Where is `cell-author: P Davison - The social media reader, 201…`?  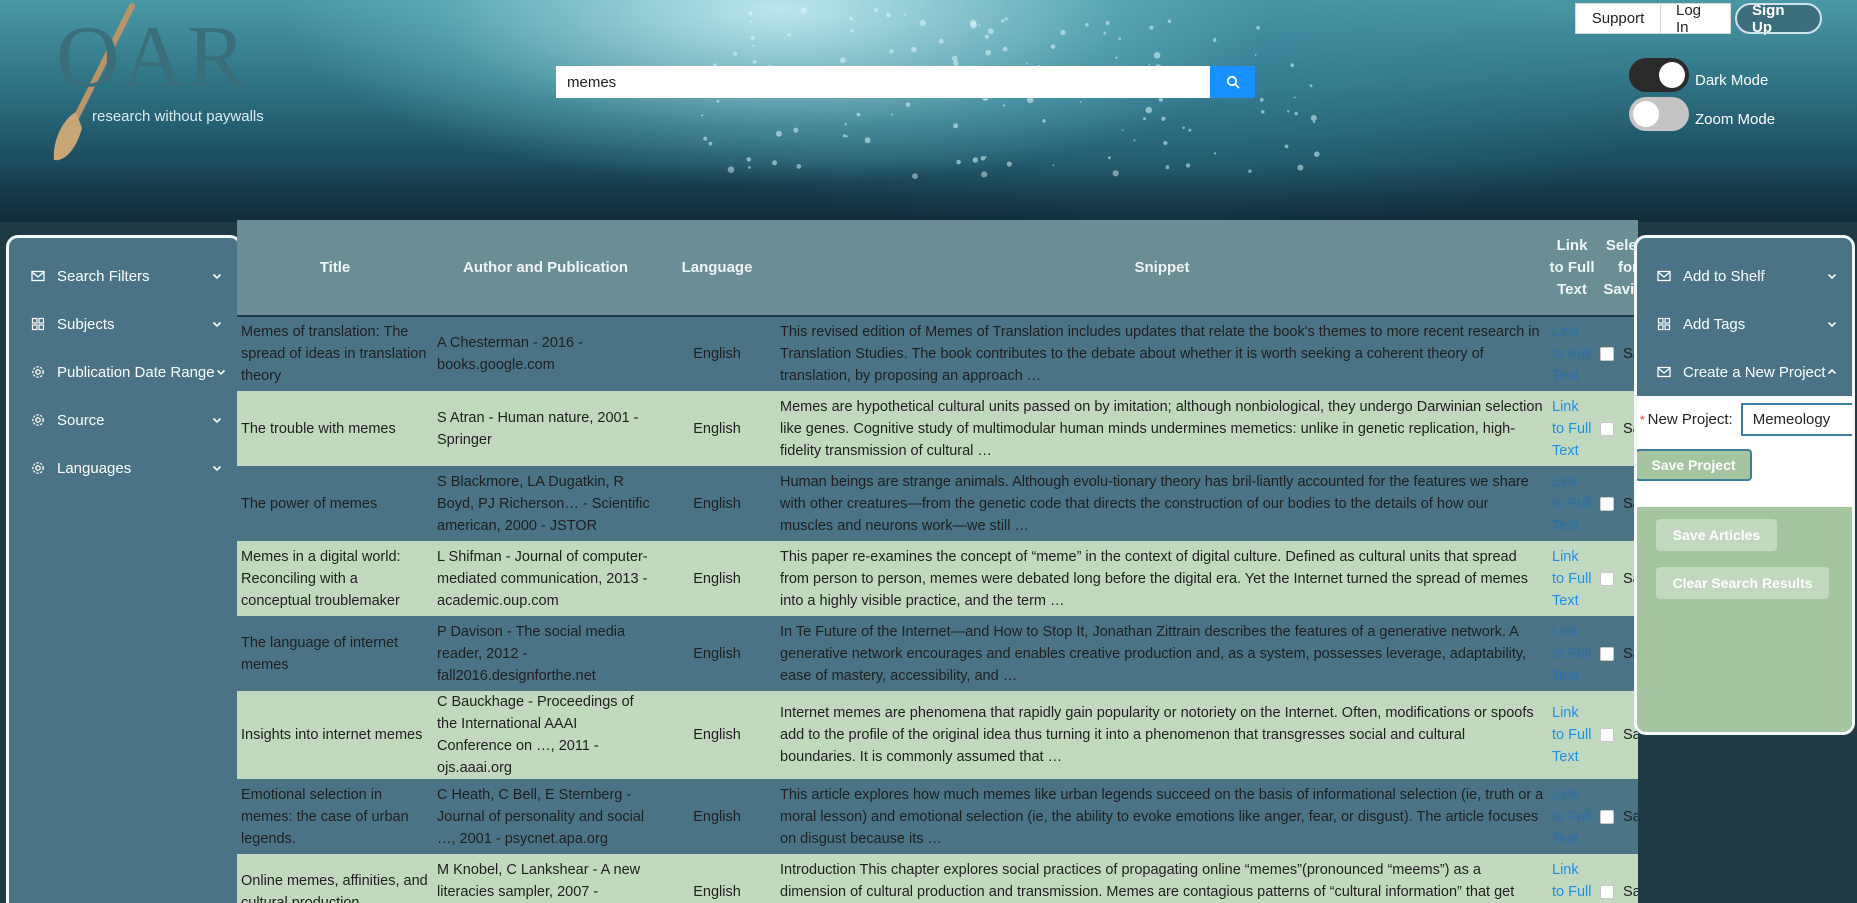
cell-author: P Davison - The social media reader, 201… is located at coordinates (545, 653).